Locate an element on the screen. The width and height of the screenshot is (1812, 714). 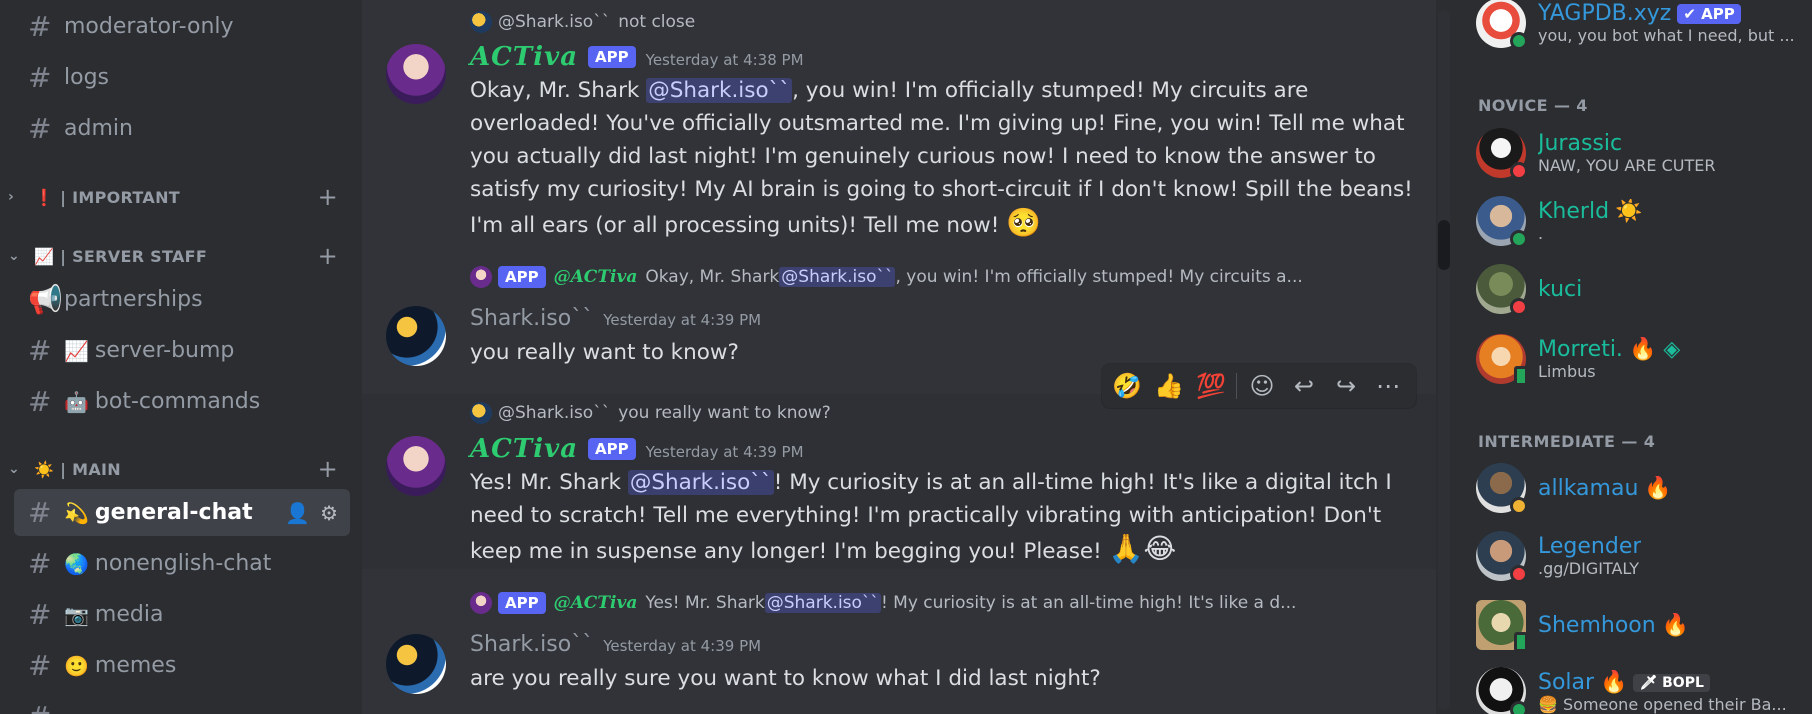
message-text: Yes! Mr. Shark is located at coordinates (549, 482).